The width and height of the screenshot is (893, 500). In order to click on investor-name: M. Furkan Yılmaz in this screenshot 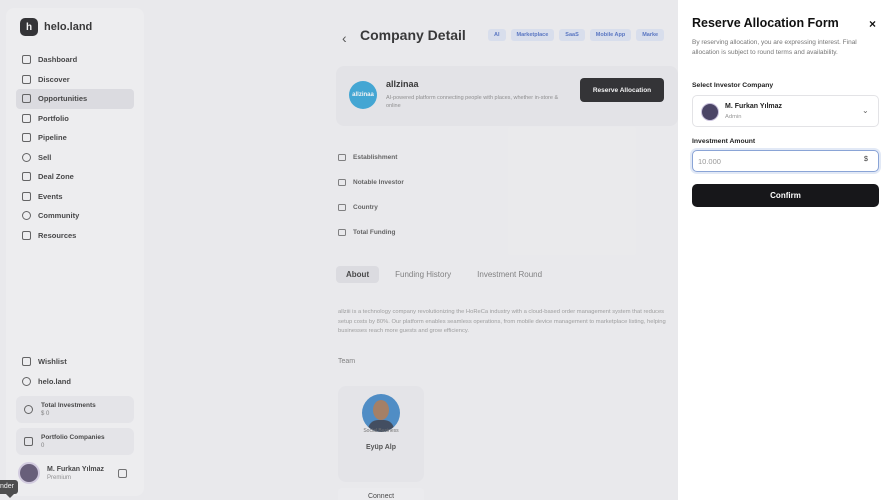, I will do `click(754, 106)`.